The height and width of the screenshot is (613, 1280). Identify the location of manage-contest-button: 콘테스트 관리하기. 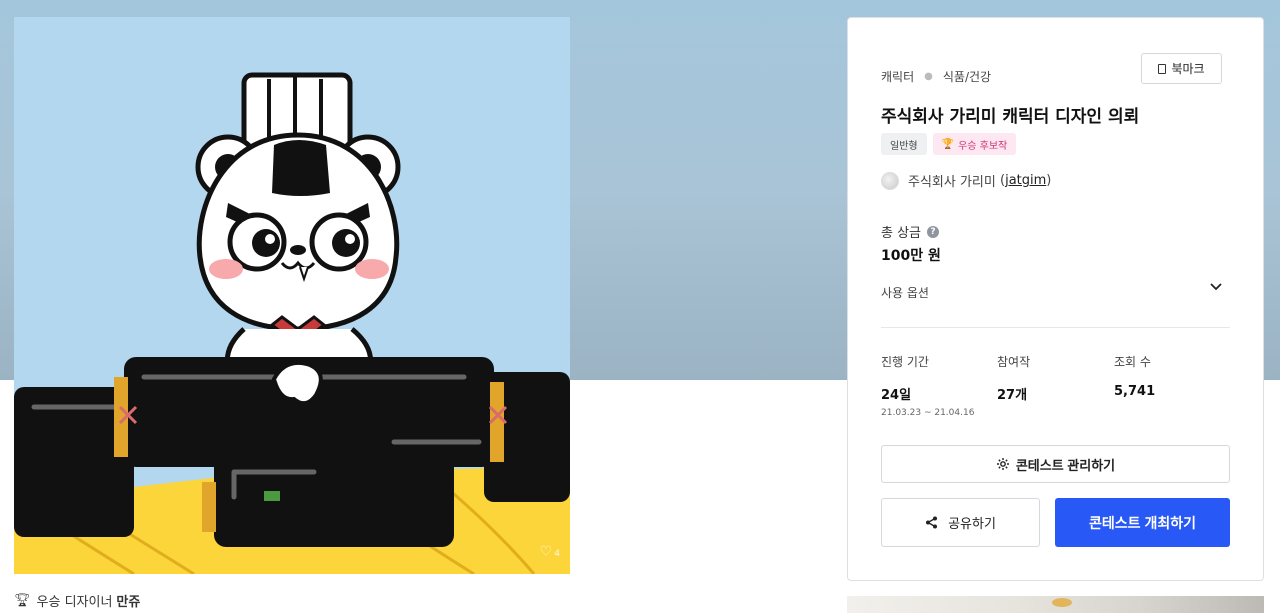
(1055, 464).